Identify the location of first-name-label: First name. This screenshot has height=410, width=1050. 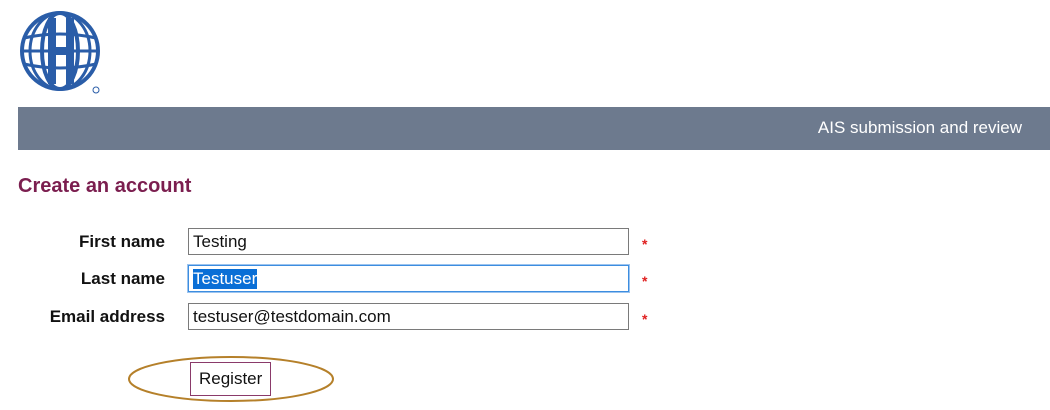
(122, 241).